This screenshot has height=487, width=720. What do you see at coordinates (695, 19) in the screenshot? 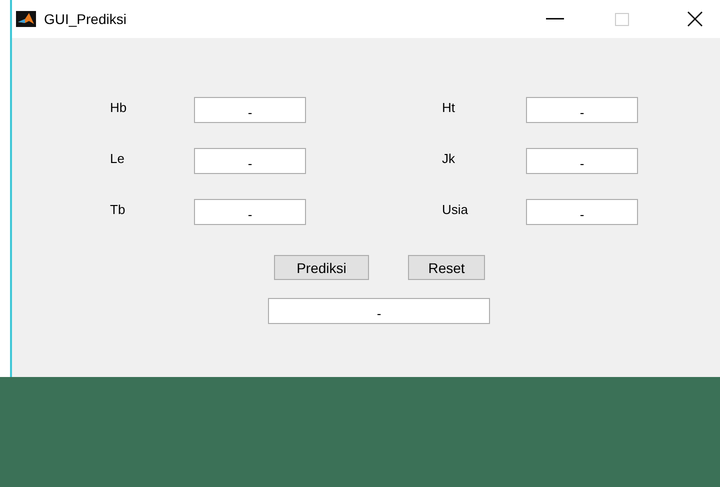
I see `close-icon` at bounding box center [695, 19].